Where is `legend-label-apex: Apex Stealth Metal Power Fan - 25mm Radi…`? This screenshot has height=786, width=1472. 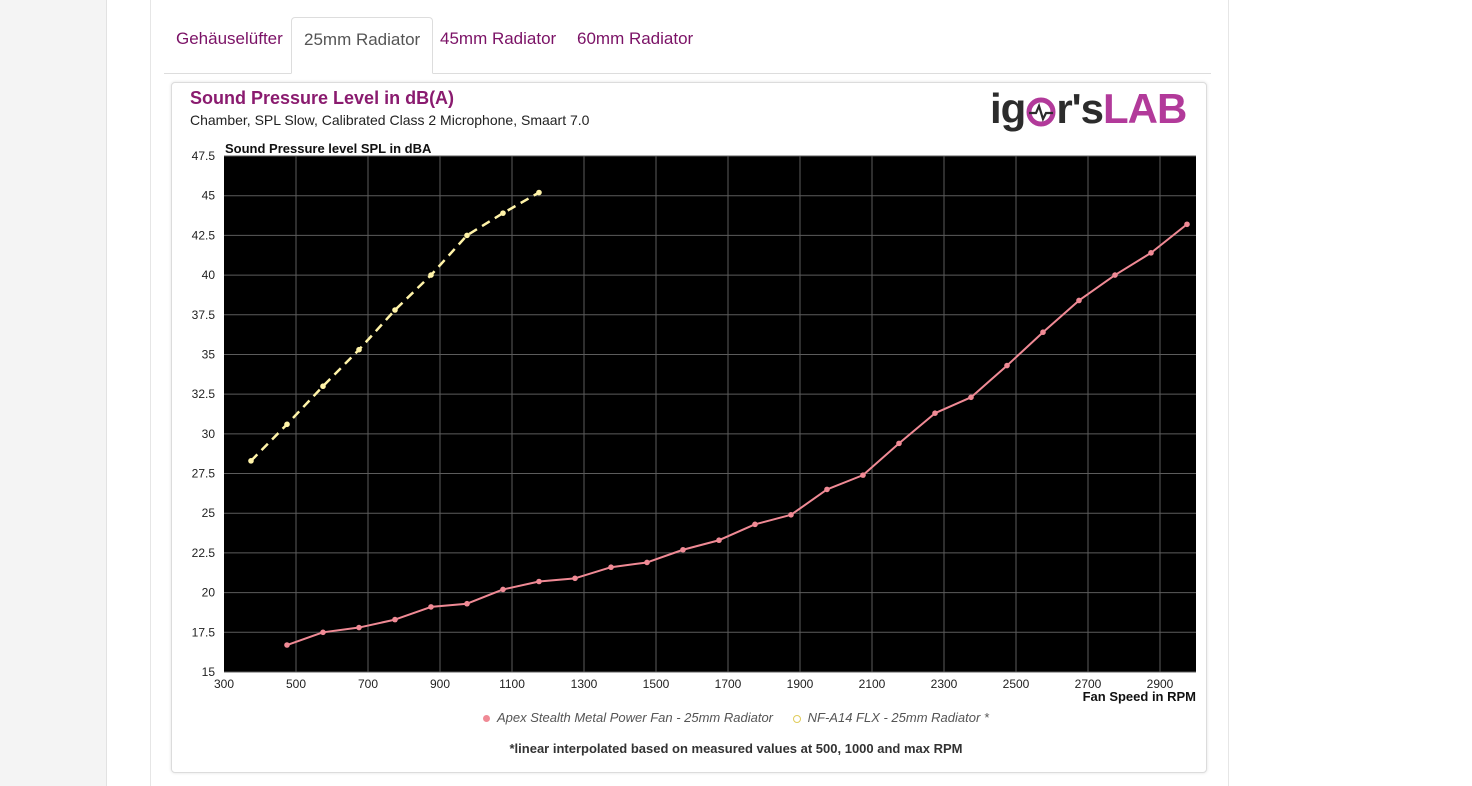
legend-label-apex: Apex Stealth Metal Power Fan - 25mm Radi… is located at coordinates (635, 717).